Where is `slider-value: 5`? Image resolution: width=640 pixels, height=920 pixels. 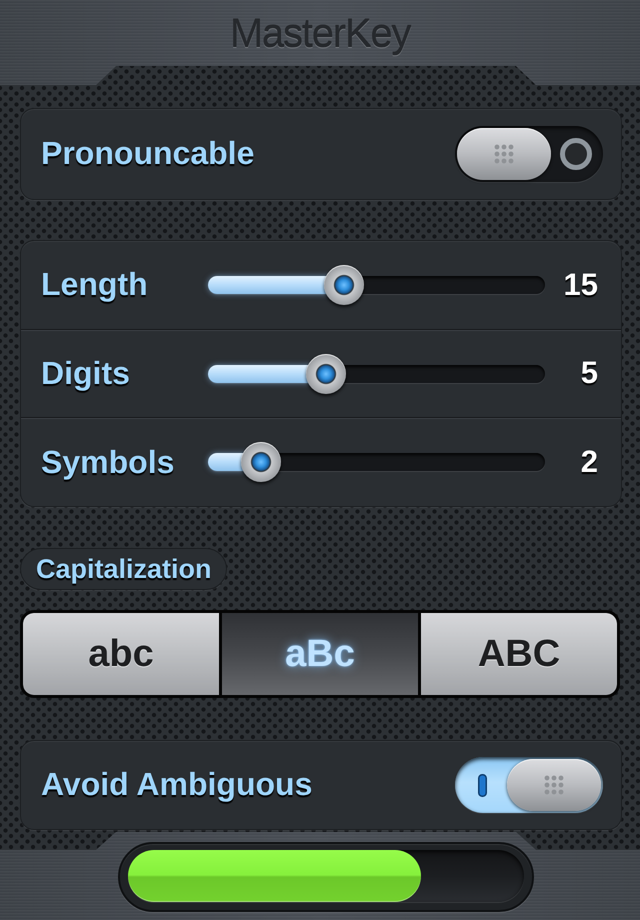
slider-value: 5 is located at coordinates (589, 373).